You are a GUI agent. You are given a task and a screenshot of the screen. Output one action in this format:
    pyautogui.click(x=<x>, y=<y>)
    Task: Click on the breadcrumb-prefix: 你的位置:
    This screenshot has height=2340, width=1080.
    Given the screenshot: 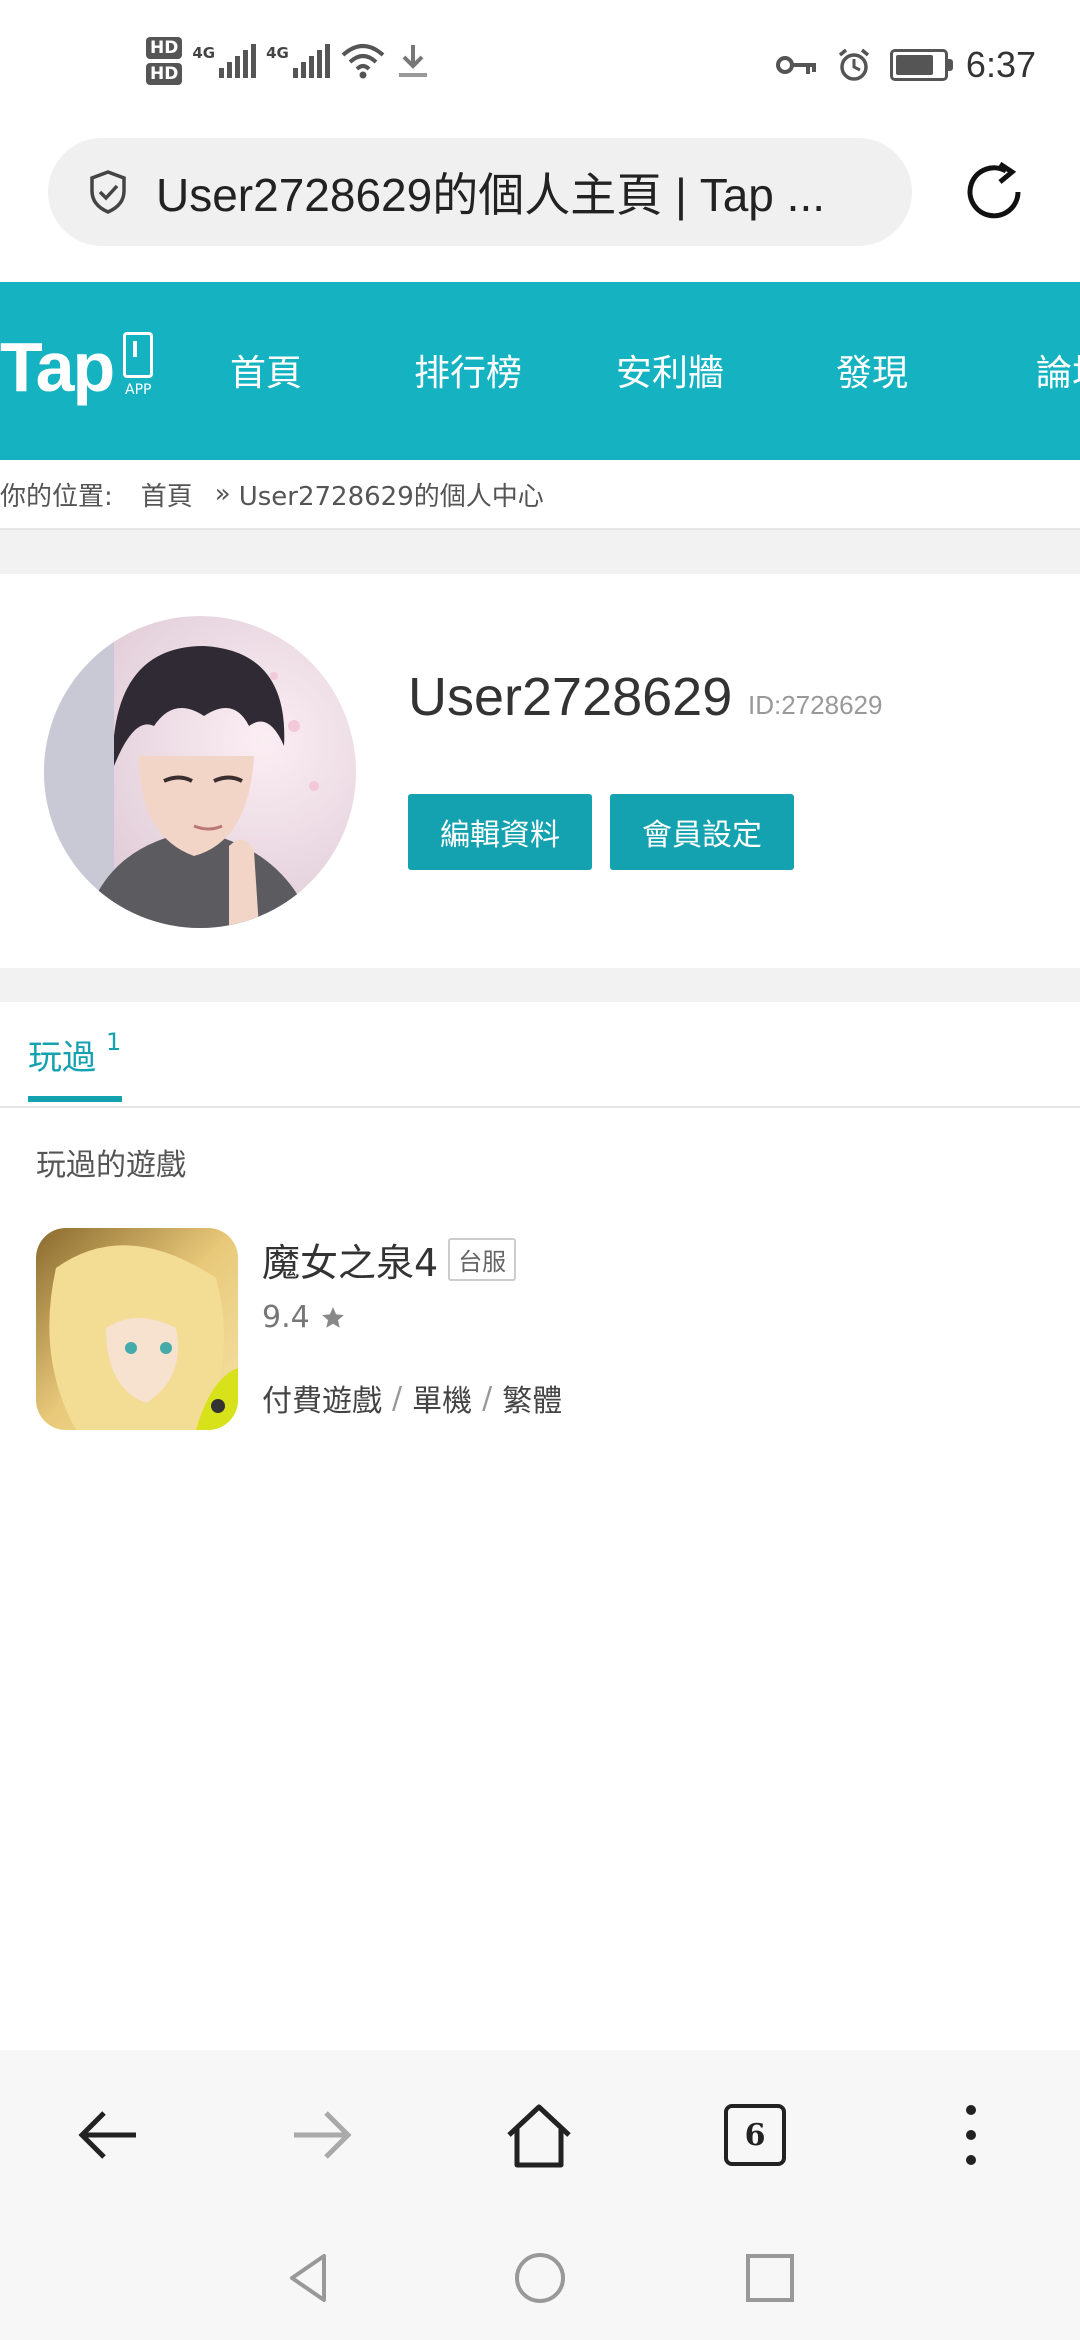 What is the action you would take?
    pyautogui.click(x=56, y=496)
    